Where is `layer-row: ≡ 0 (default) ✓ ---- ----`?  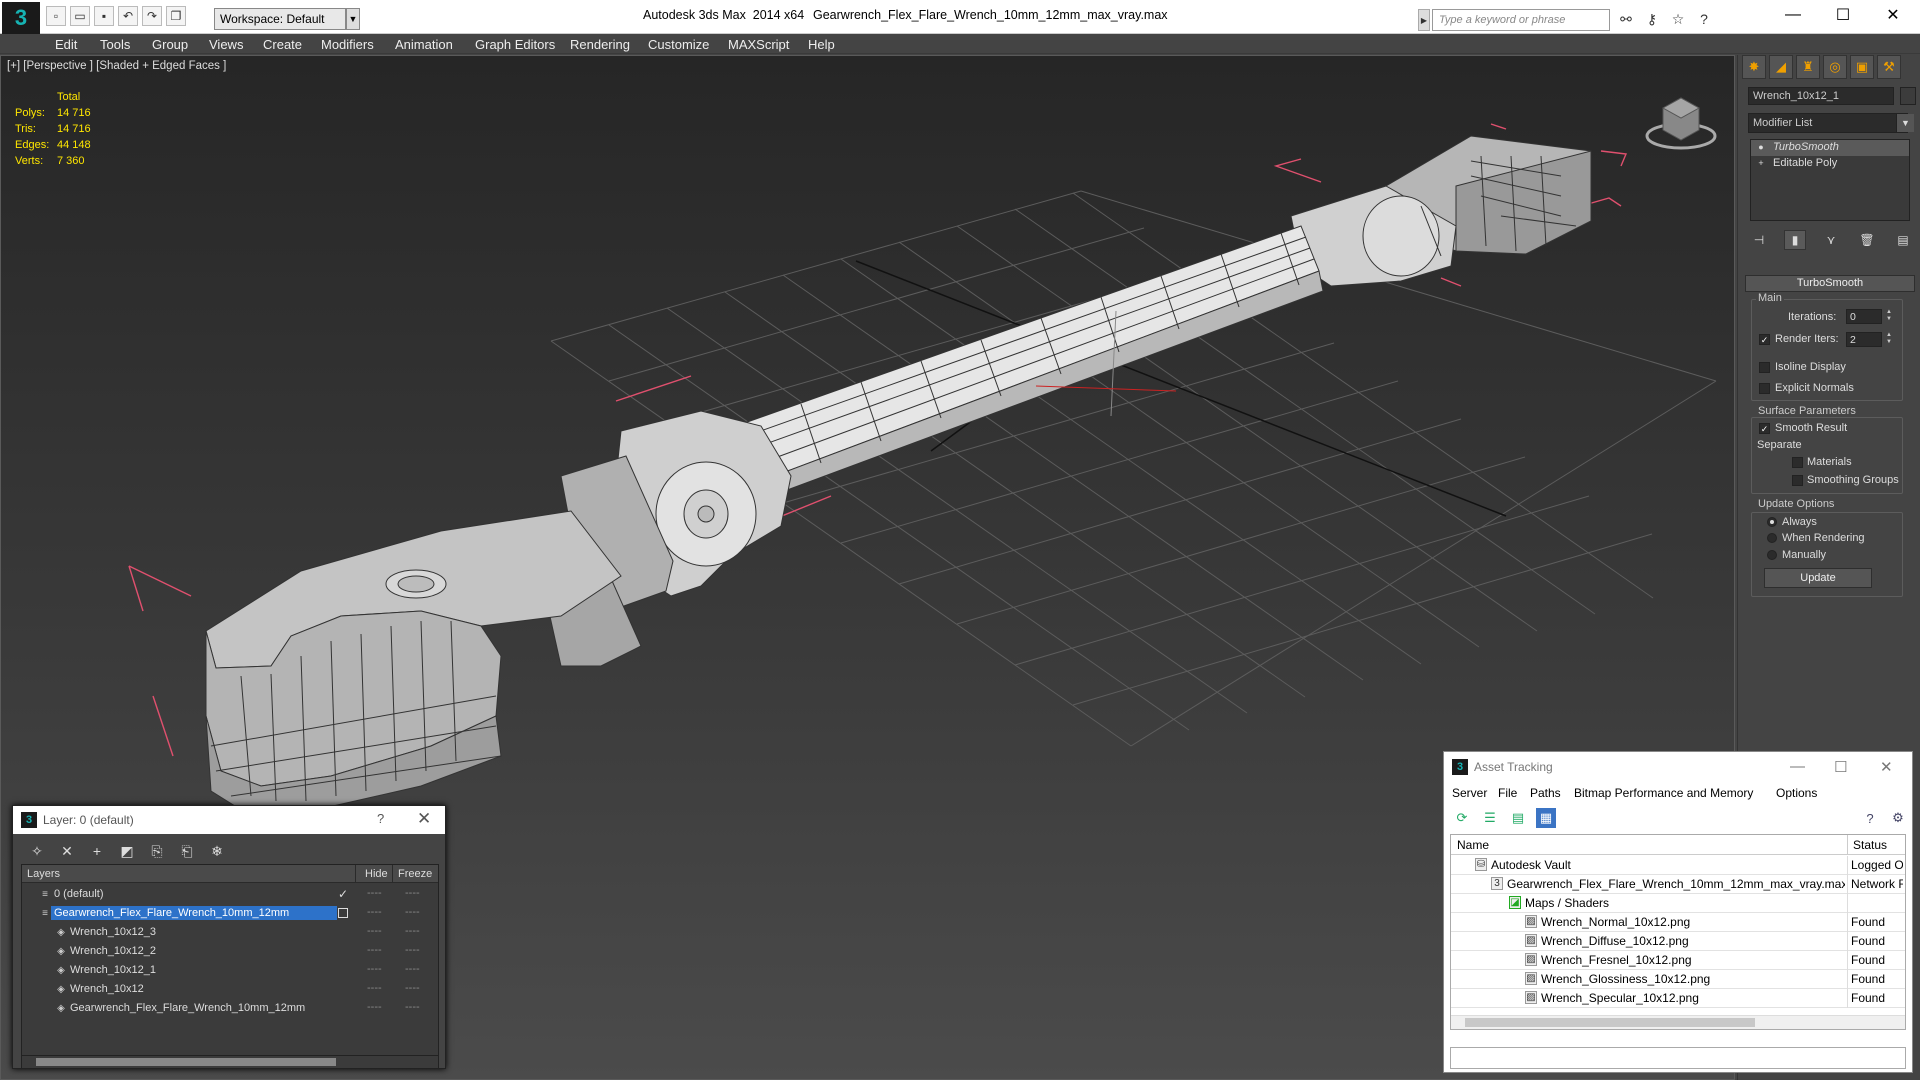 layer-row: ≡ 0 (default) ✓ ---- ---- is located at coordinates (230, 894).